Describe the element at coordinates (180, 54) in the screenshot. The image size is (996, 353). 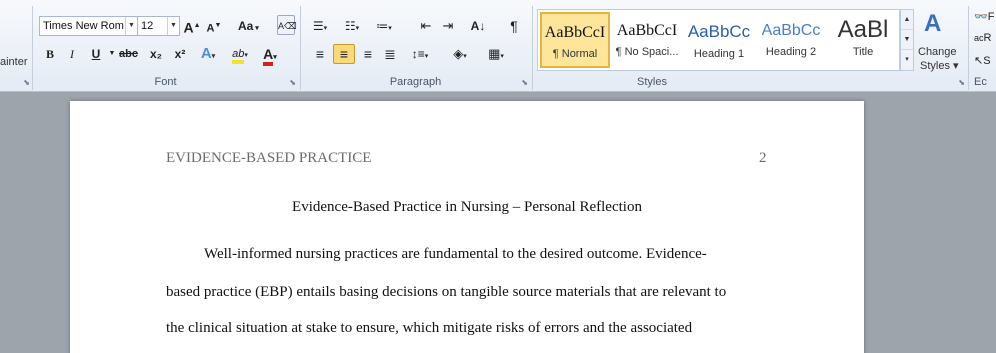
I see `superscript-button: x²` at that location.